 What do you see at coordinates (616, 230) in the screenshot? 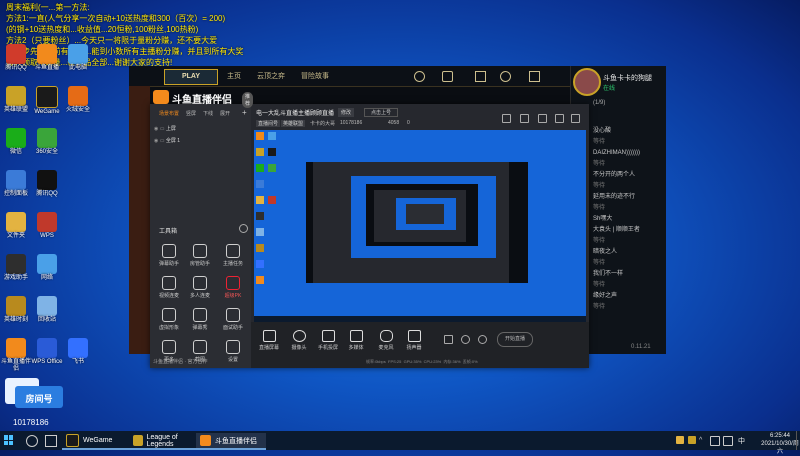
I see `friend-name: 大袁头 | 顺顺王者` at bounding box center [616, 230].